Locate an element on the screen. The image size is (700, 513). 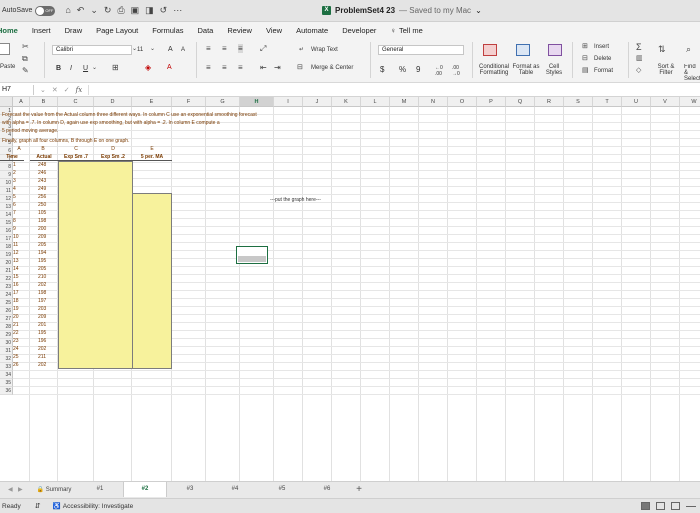
column-header-e: E is located at coordinates (152, 102).